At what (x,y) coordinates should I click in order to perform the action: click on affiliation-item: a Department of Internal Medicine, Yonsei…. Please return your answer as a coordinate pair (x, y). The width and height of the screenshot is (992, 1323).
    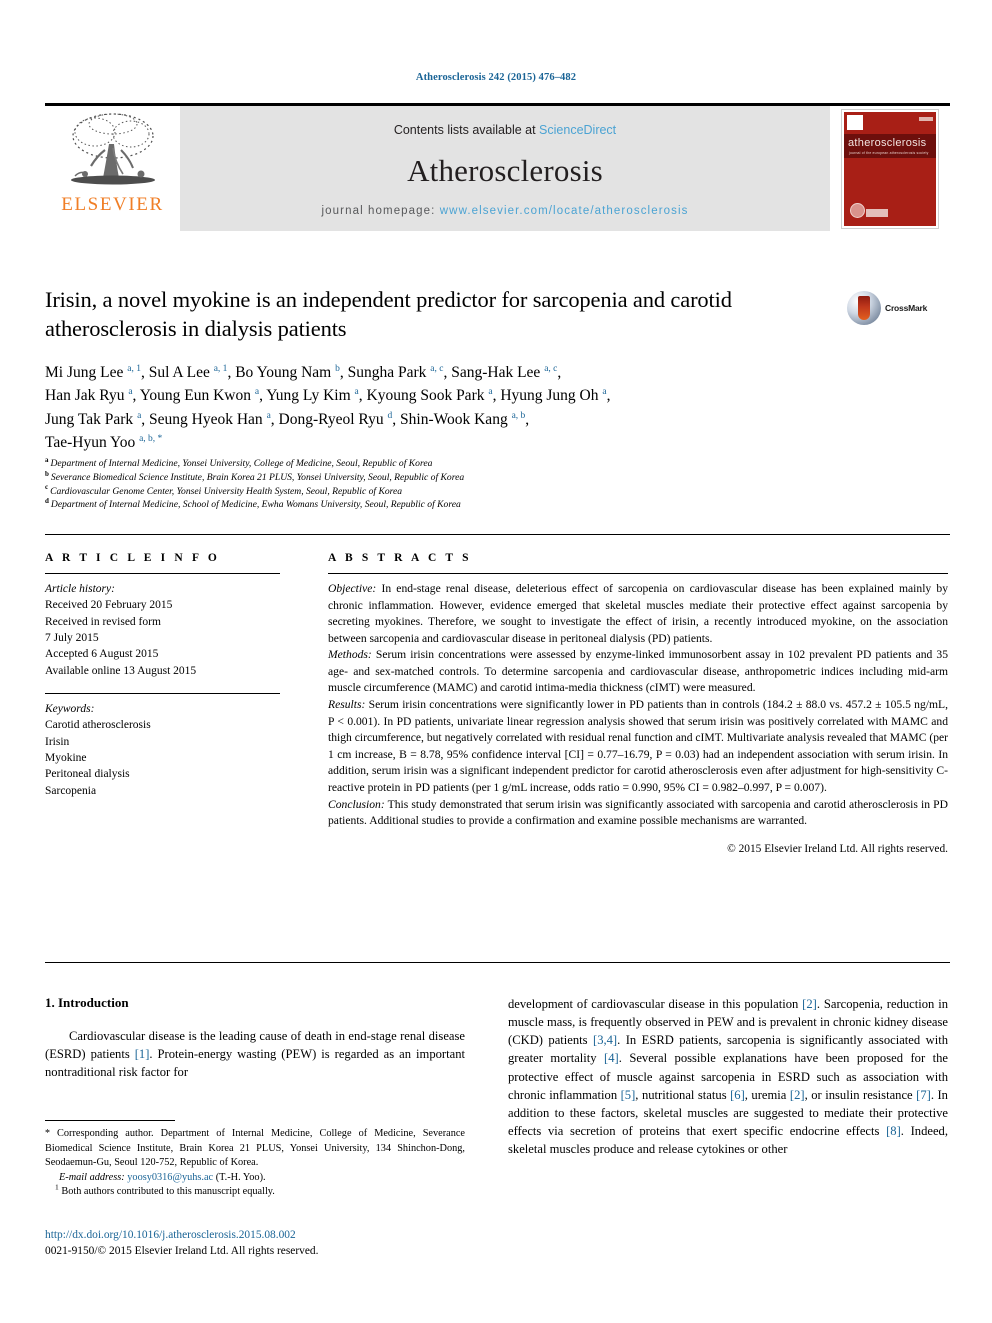
    Looking at the image, I should click on (435, 463).